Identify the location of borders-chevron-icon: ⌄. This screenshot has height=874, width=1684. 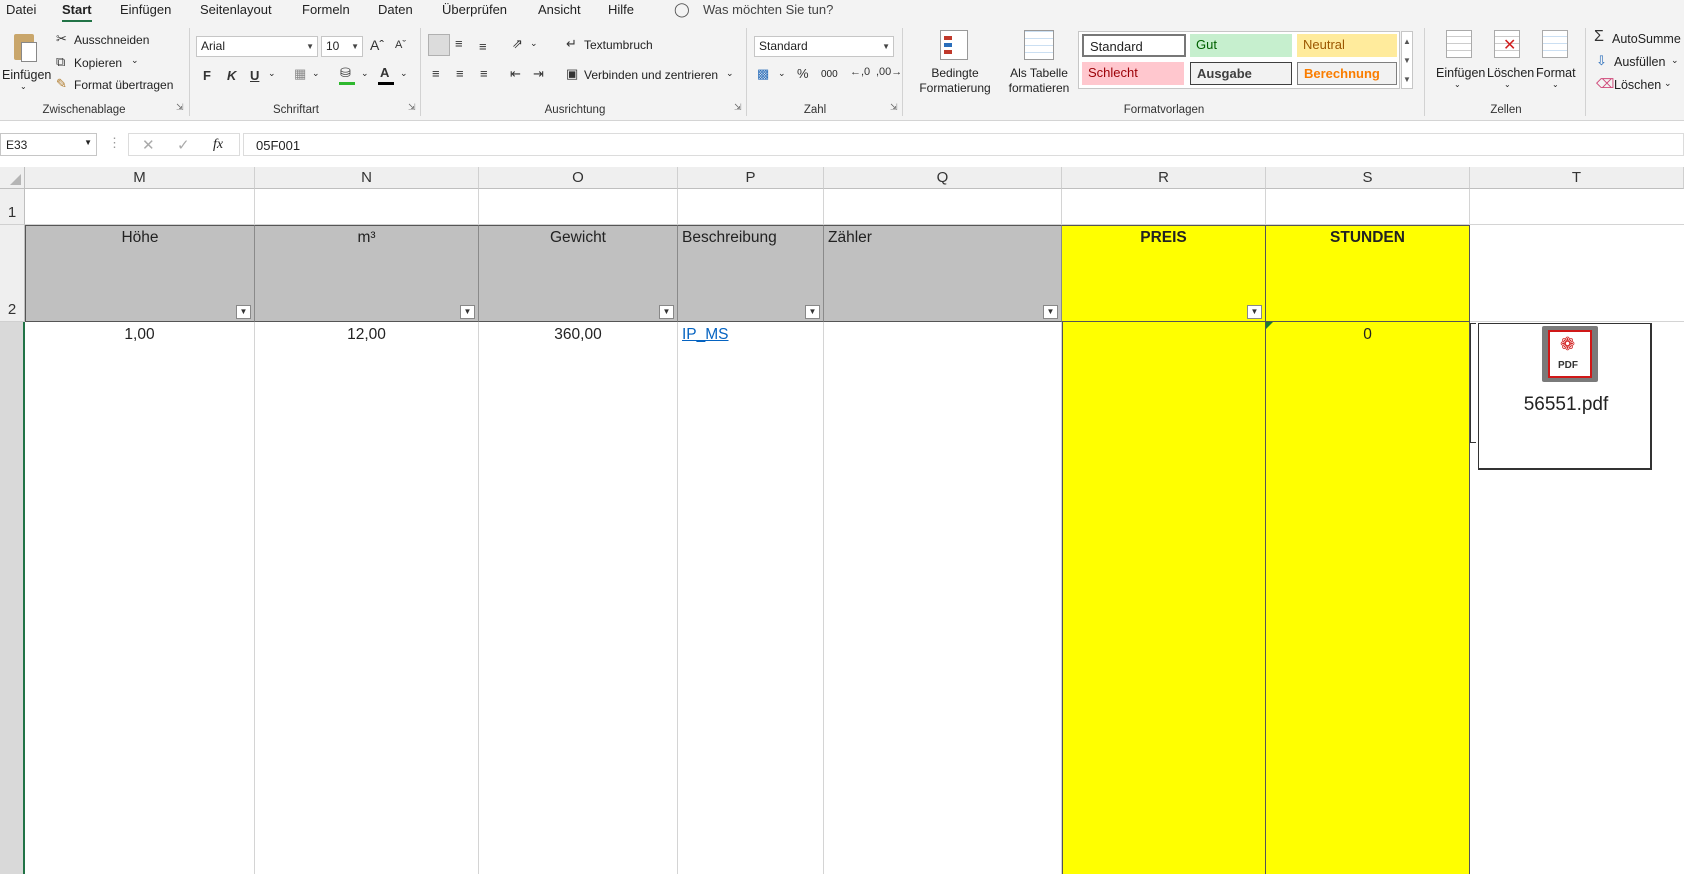
(316, 73).